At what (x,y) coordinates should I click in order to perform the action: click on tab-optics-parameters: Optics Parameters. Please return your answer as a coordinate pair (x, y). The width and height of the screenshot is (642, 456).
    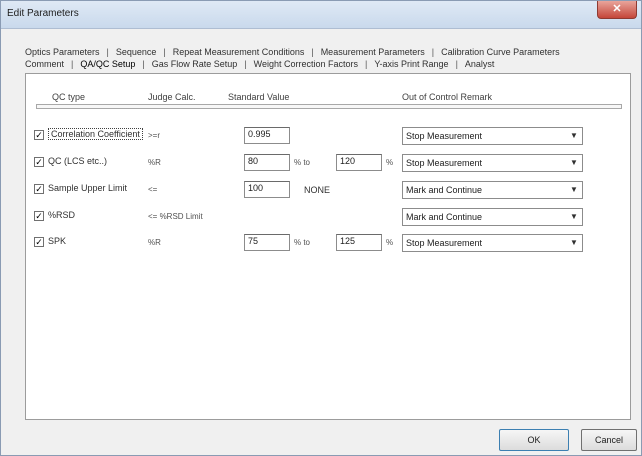
    Looking at the image, I should click on (62, 52).